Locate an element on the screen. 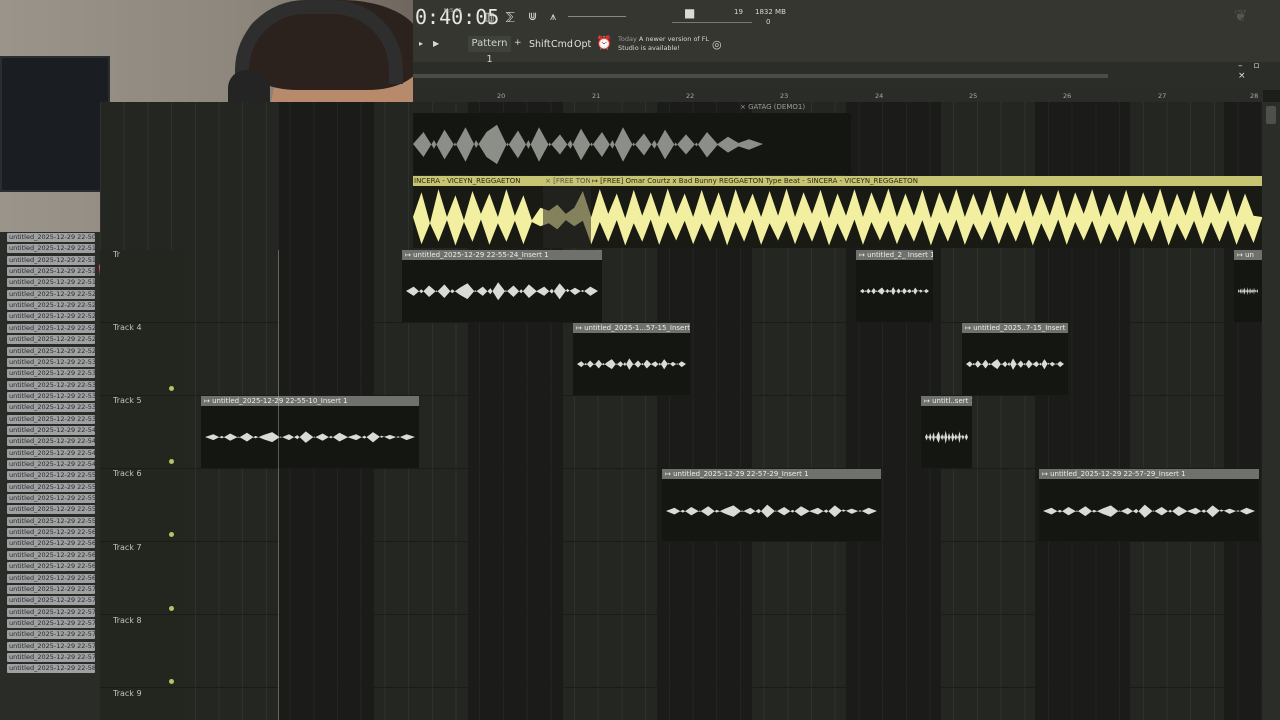 The width and height of the screenshot is (1280, 720). audio-clip: ↦ untitled_2025-1...57-15_Insert 1 is located at coordinates (631, 359).